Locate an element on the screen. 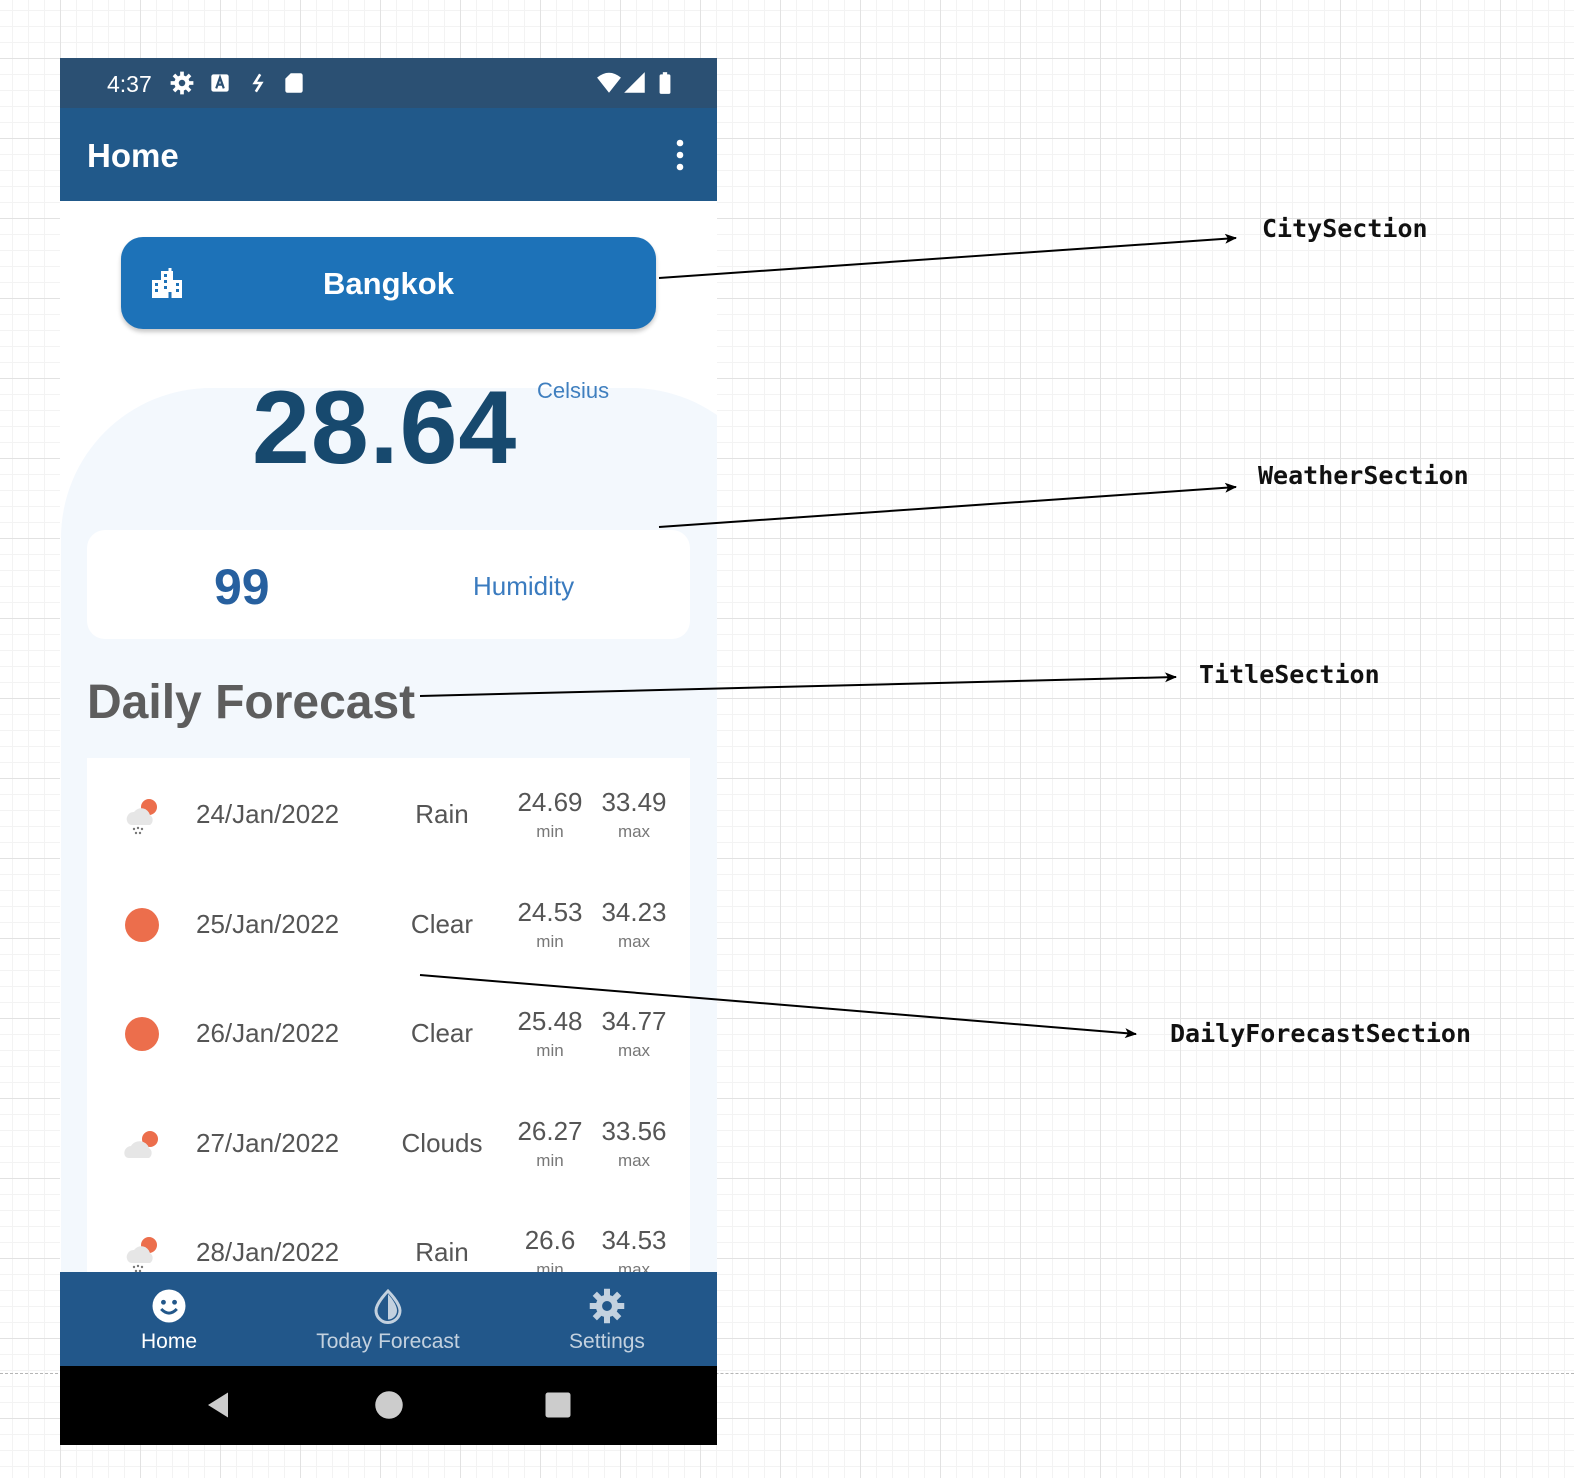  home-circle-icon is located at coordinates (389, 1405).